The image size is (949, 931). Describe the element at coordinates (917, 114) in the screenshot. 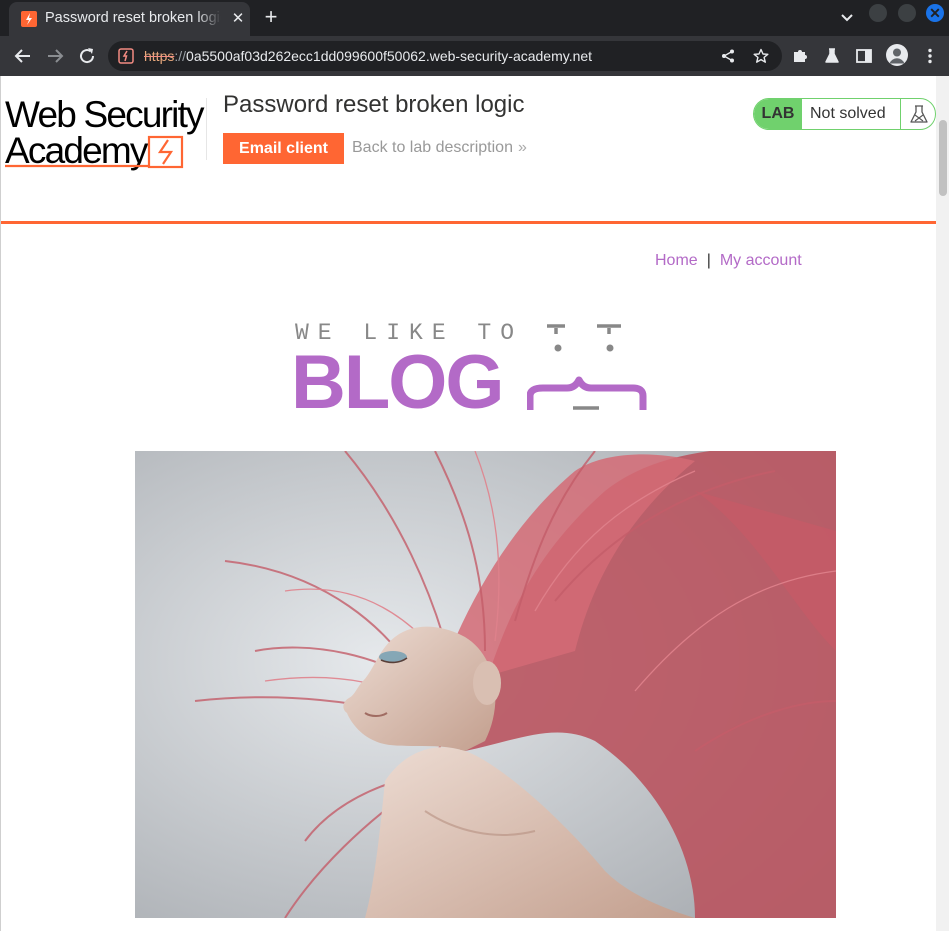

I see `lab-flask-icon` at that location.